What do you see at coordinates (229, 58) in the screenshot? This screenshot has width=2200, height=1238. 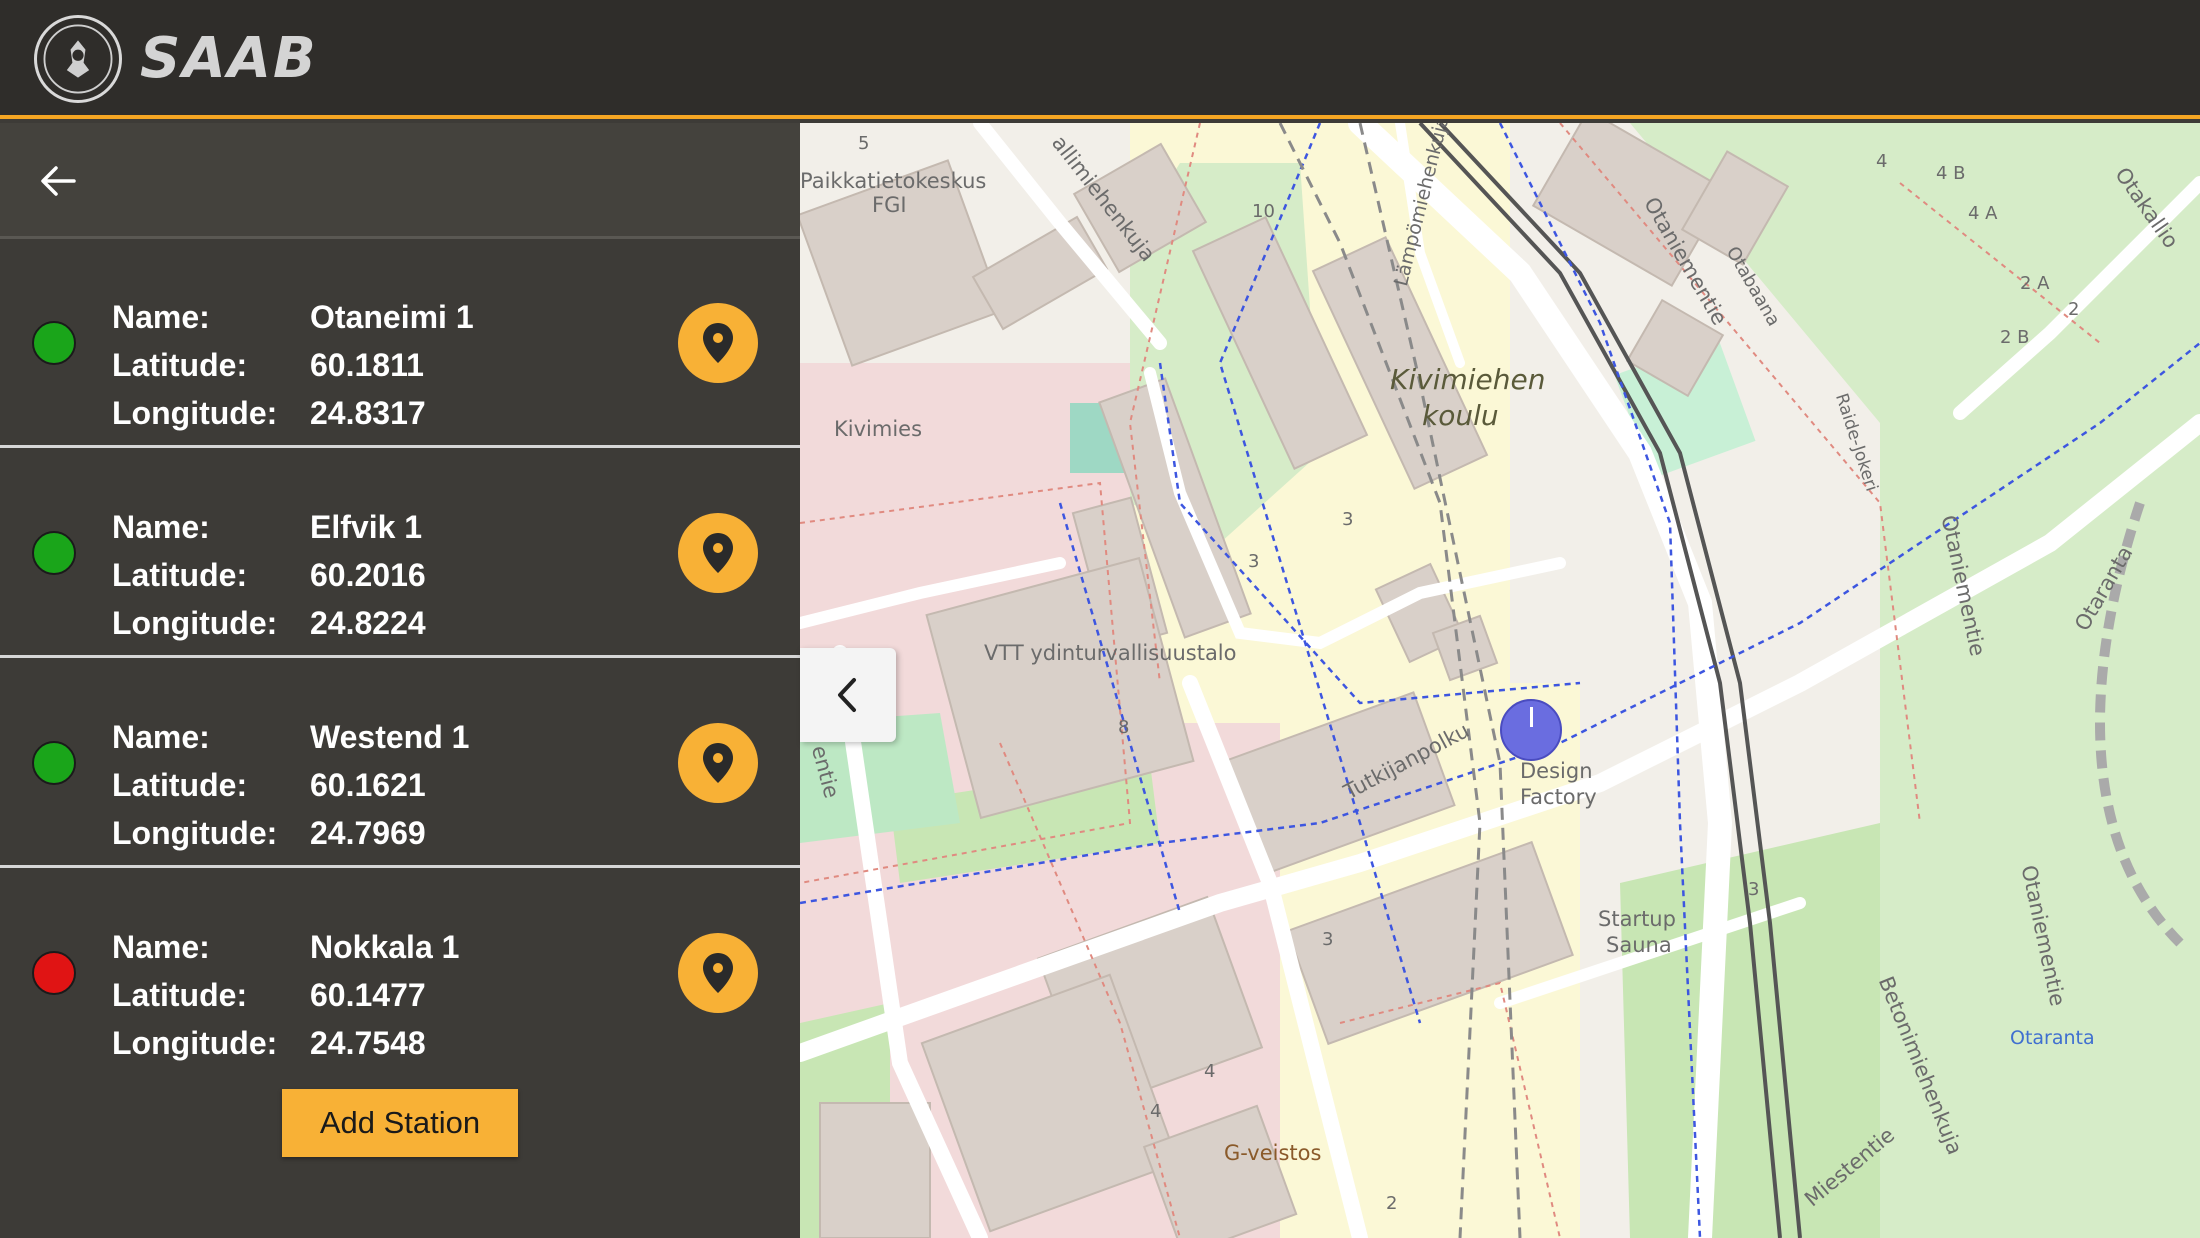 I see `brand-logo-text: SAAB` at bounding box center [229, 58].